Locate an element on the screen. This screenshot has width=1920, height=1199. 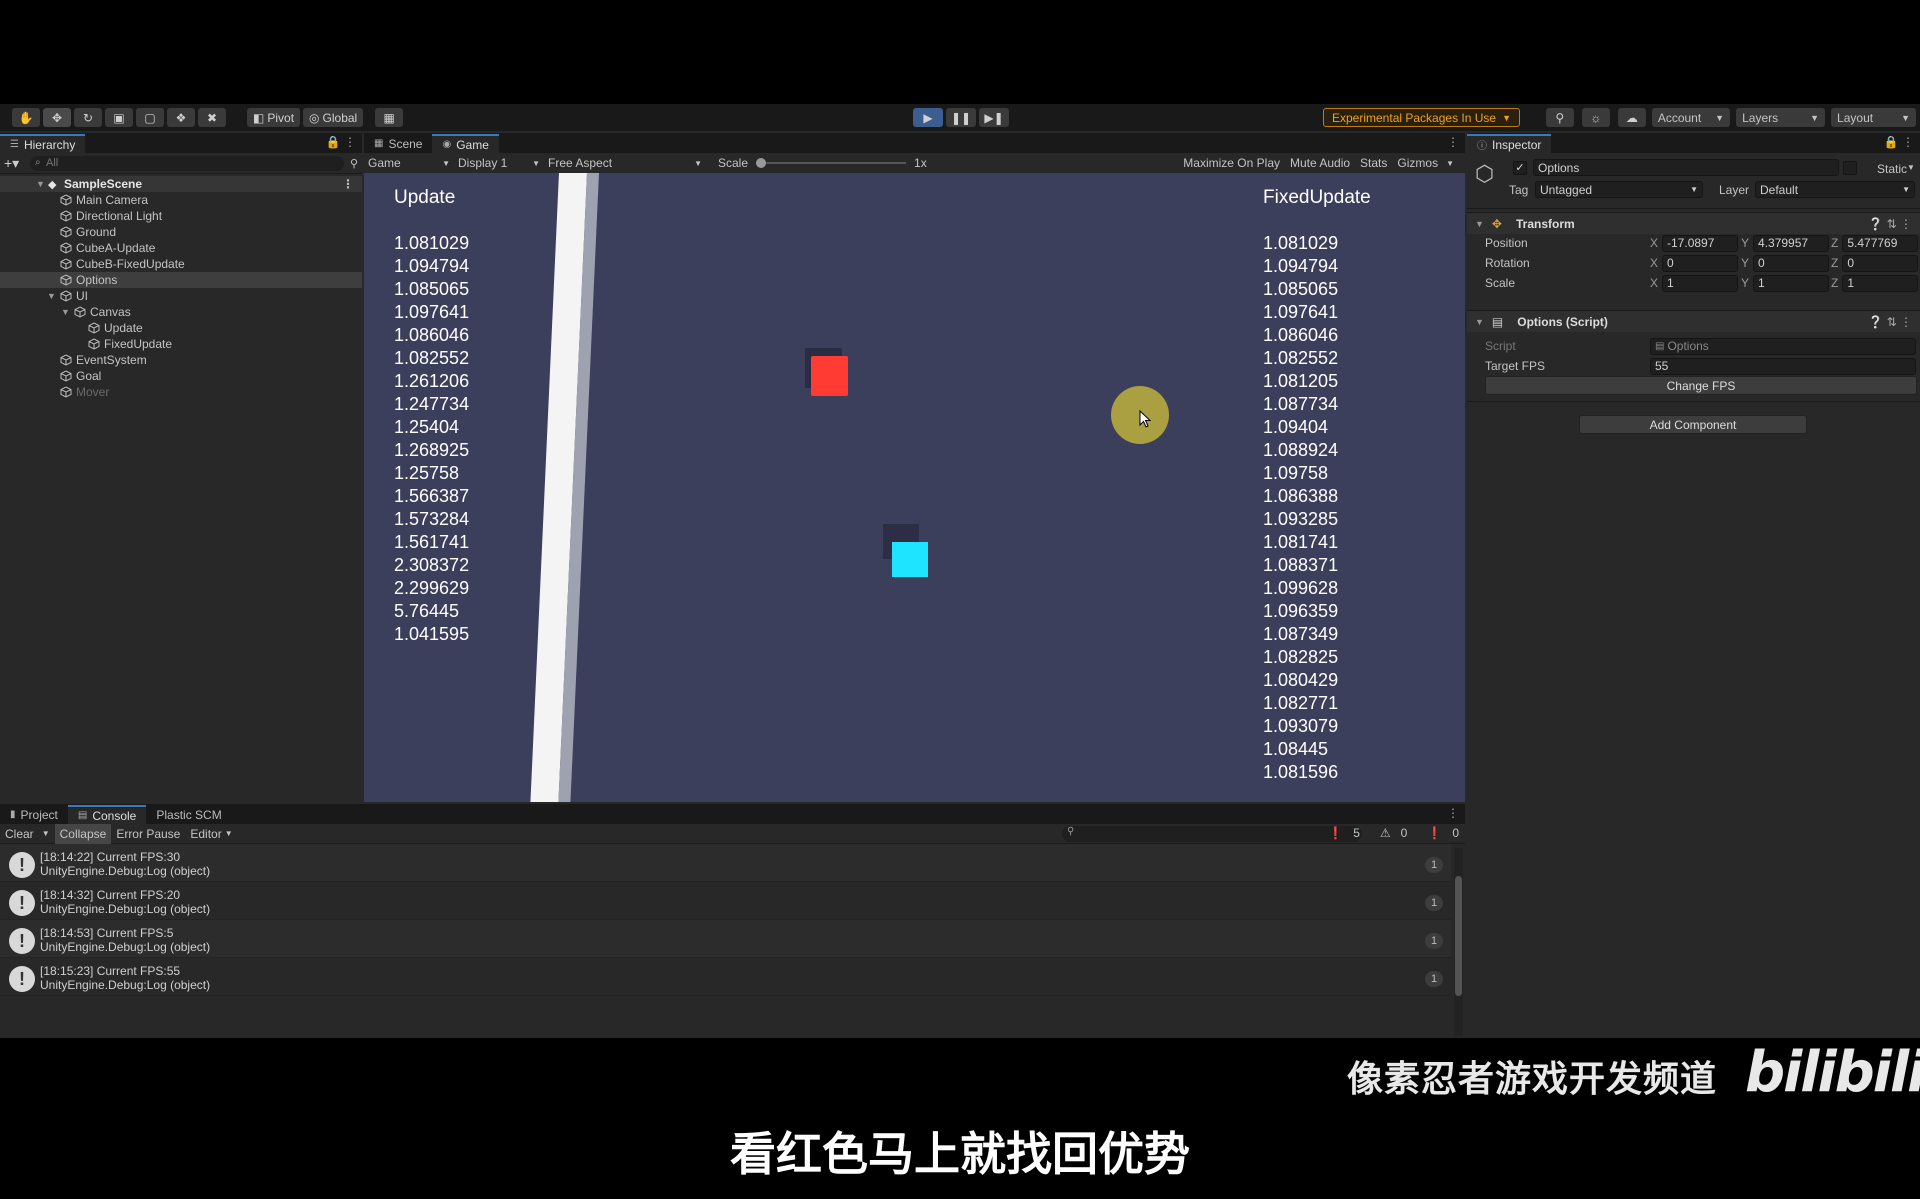
create-button: +▾ is located at coordinates (17, 163).